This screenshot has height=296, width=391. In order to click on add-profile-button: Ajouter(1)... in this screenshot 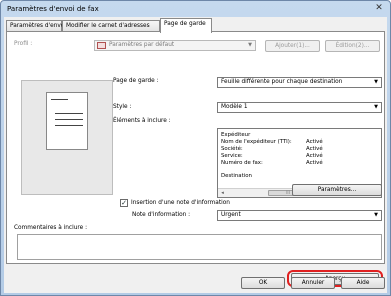, I will do `click(292, 46)`.